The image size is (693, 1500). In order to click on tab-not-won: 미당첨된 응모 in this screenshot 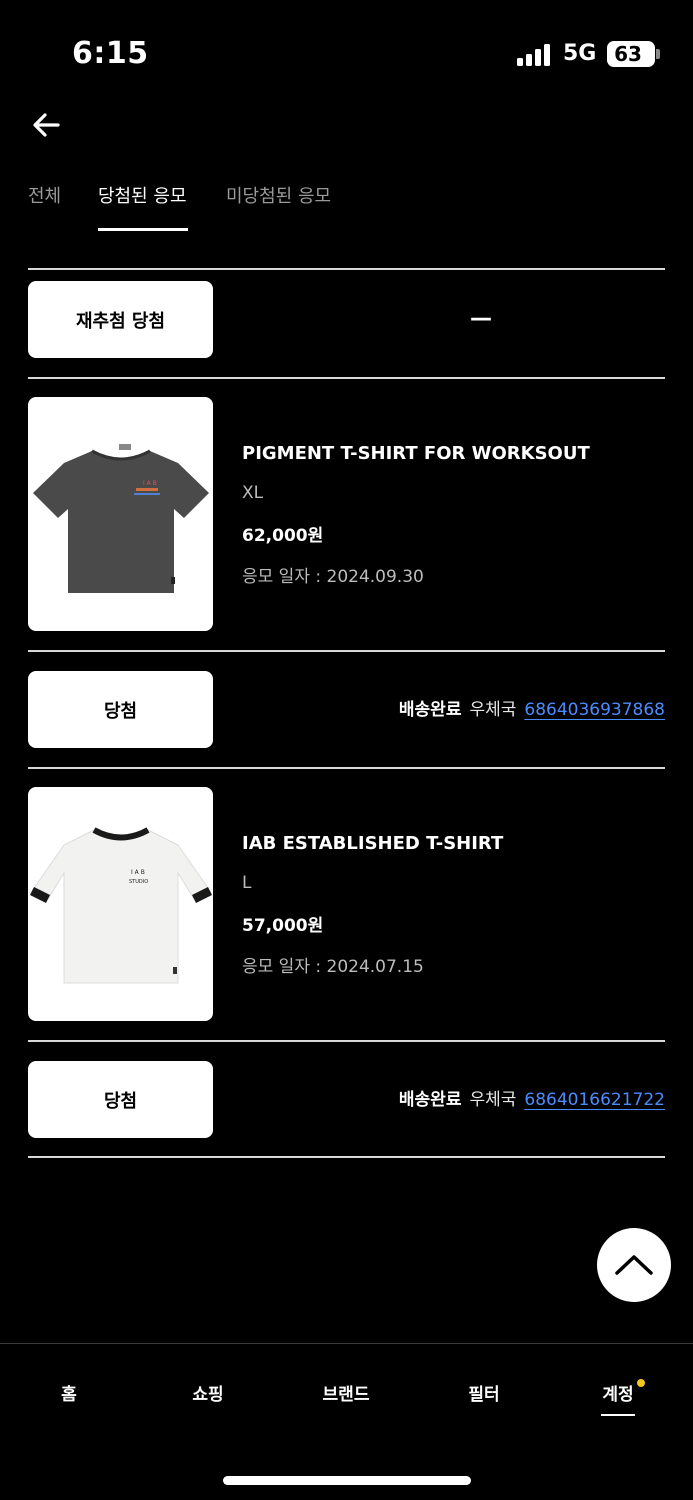, I will do `click(278, 195)`.